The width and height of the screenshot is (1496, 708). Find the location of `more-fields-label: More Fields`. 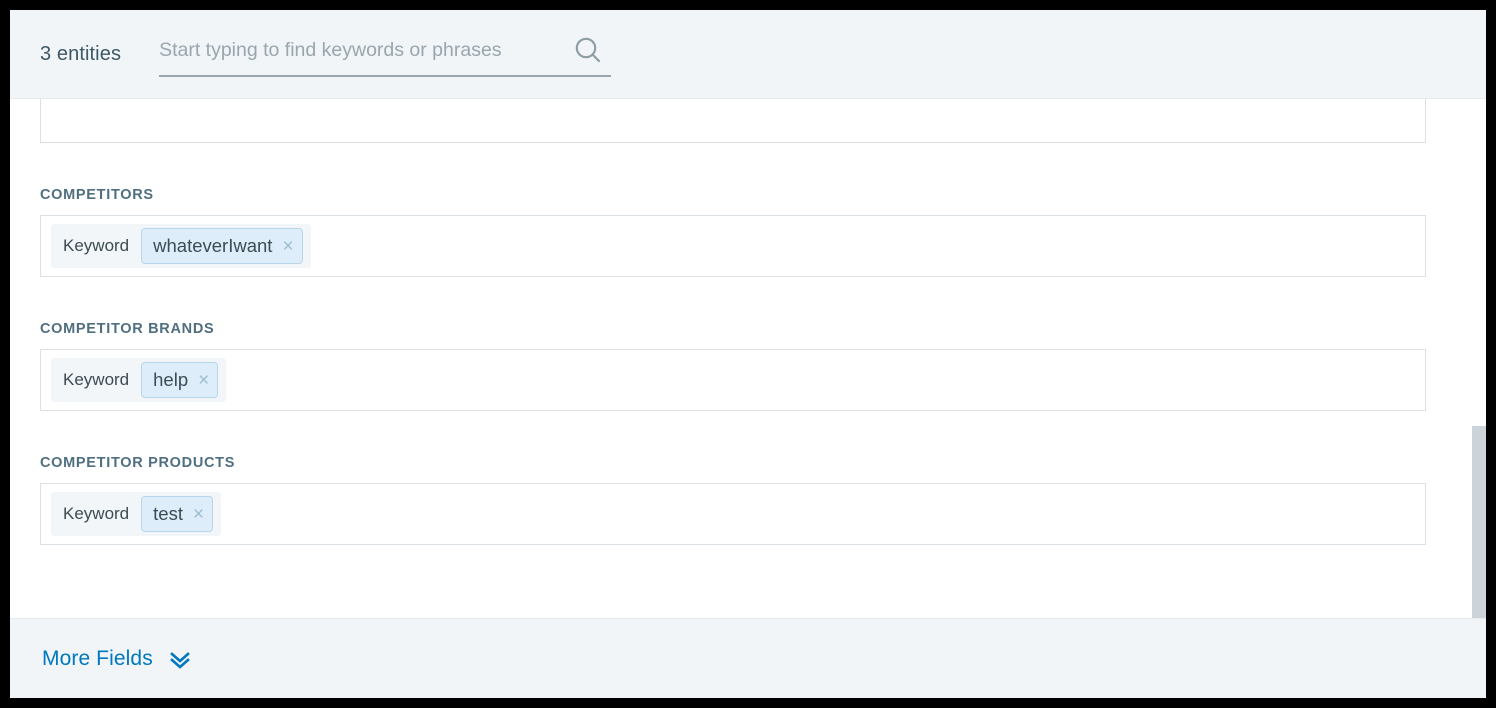

more-fields-label: More Fields is located at coordinates (97, 658).